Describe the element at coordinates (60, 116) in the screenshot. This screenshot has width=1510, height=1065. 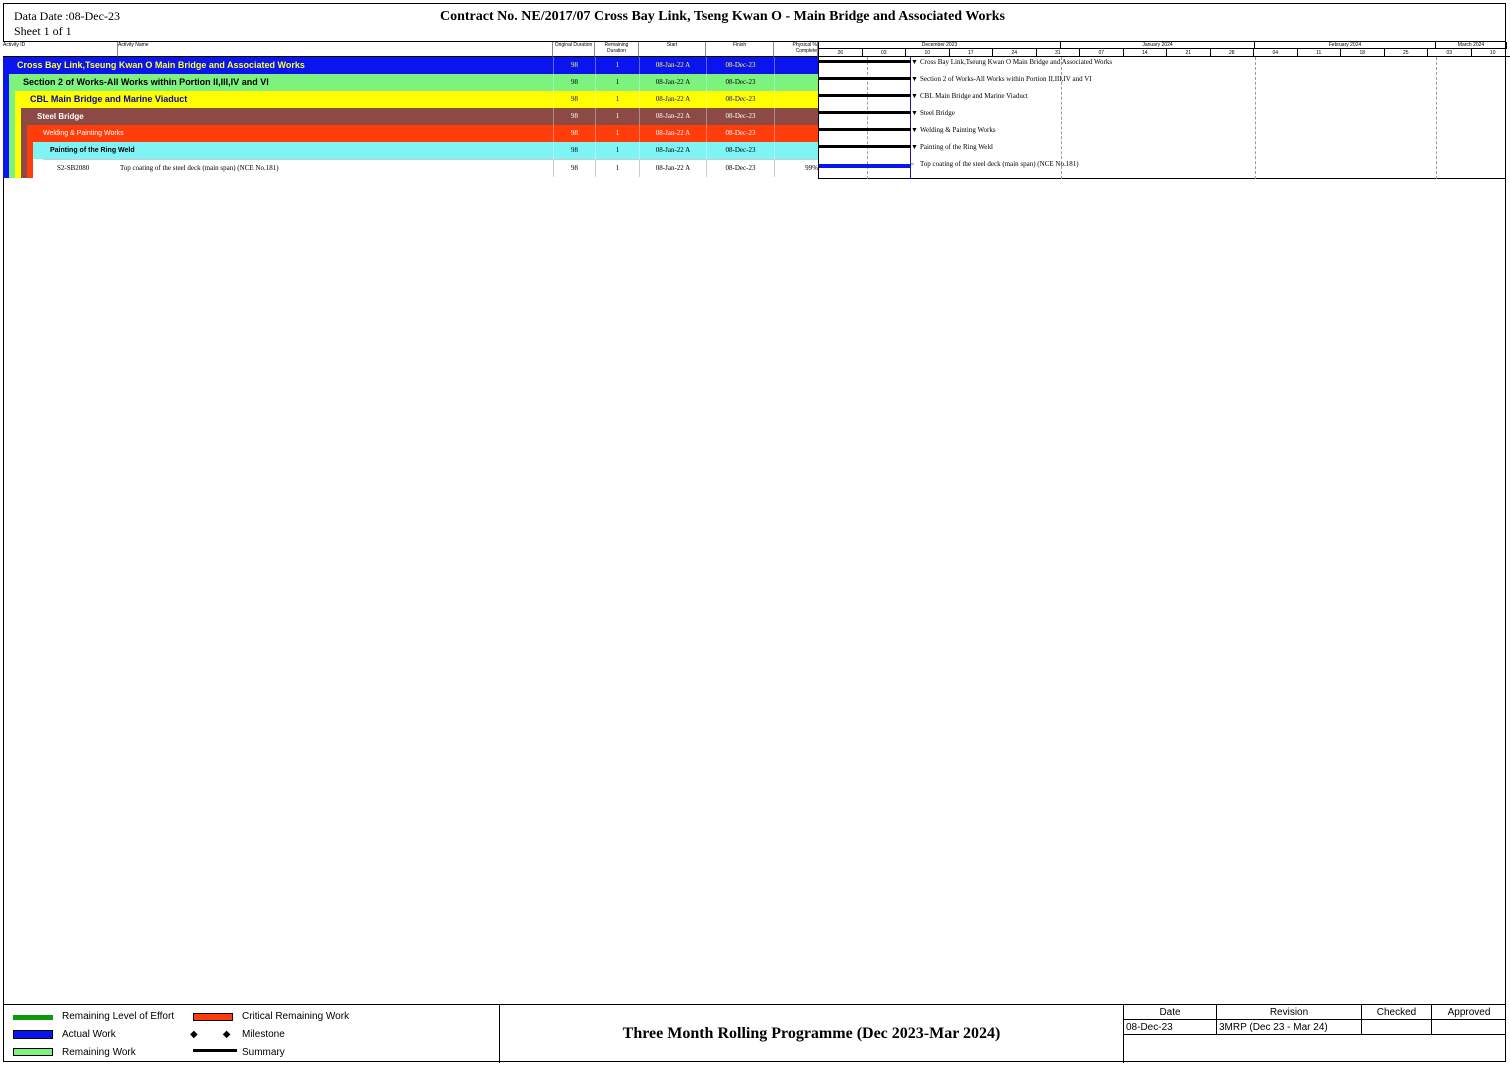
I see `activity-name: Steel Bridge` at that location.